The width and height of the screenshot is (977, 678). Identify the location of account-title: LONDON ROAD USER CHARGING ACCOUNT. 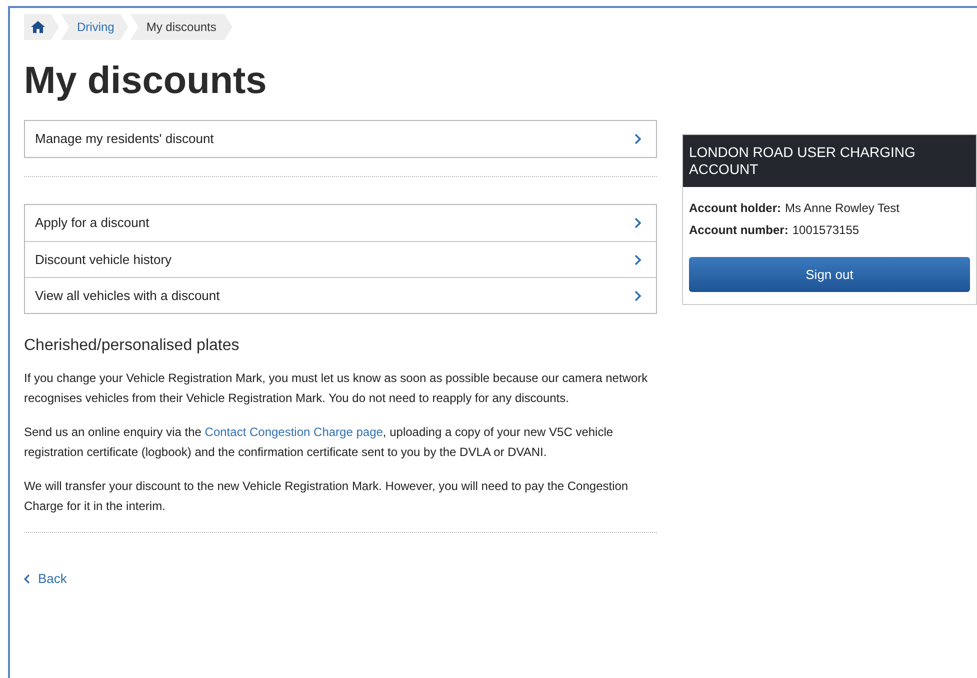
(829, 161).